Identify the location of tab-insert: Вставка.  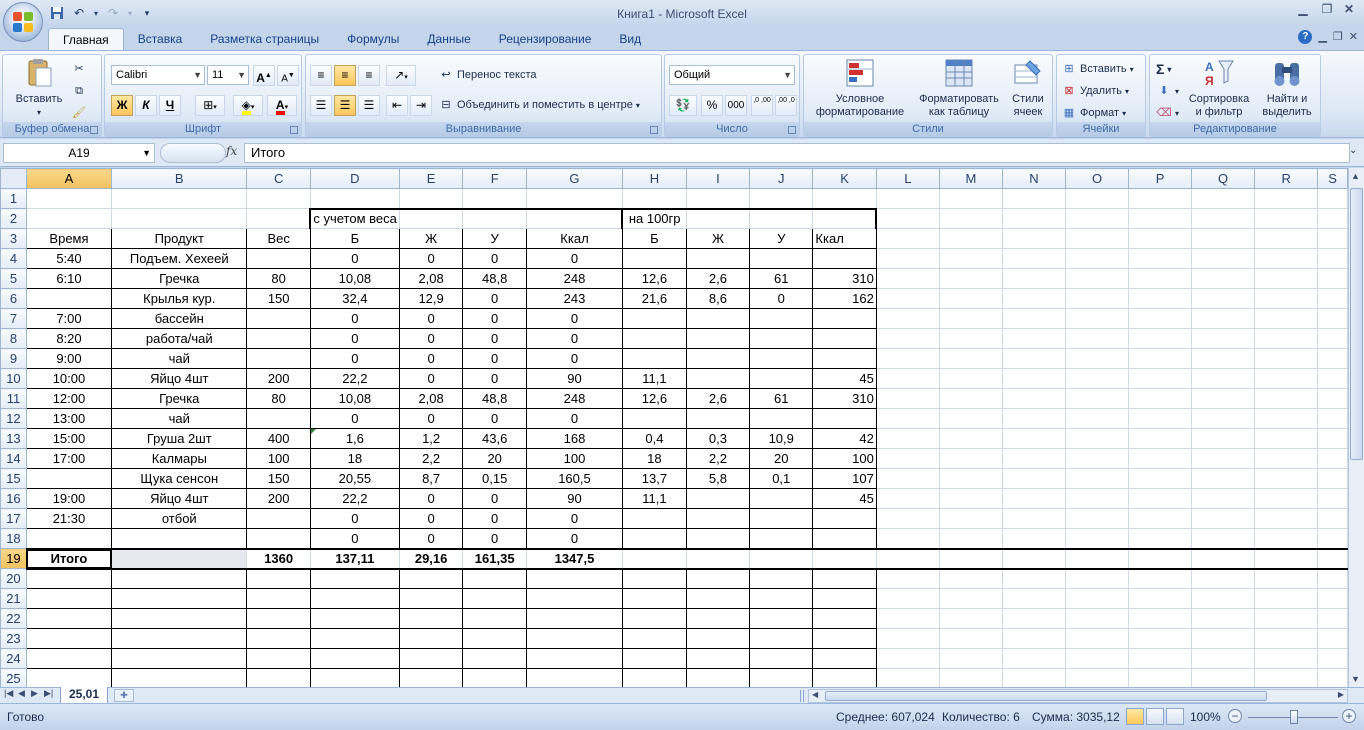
(160, 39).